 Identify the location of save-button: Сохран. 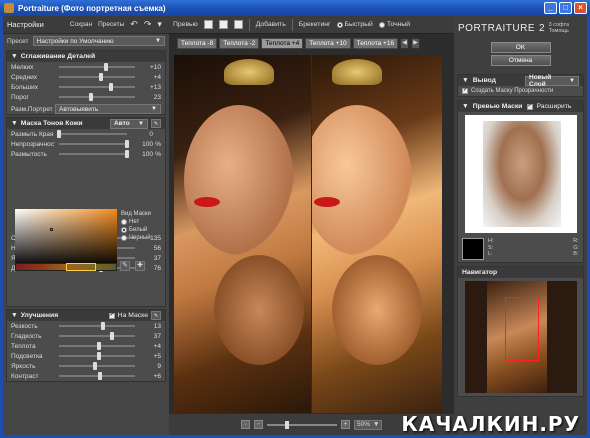
(81, 24).